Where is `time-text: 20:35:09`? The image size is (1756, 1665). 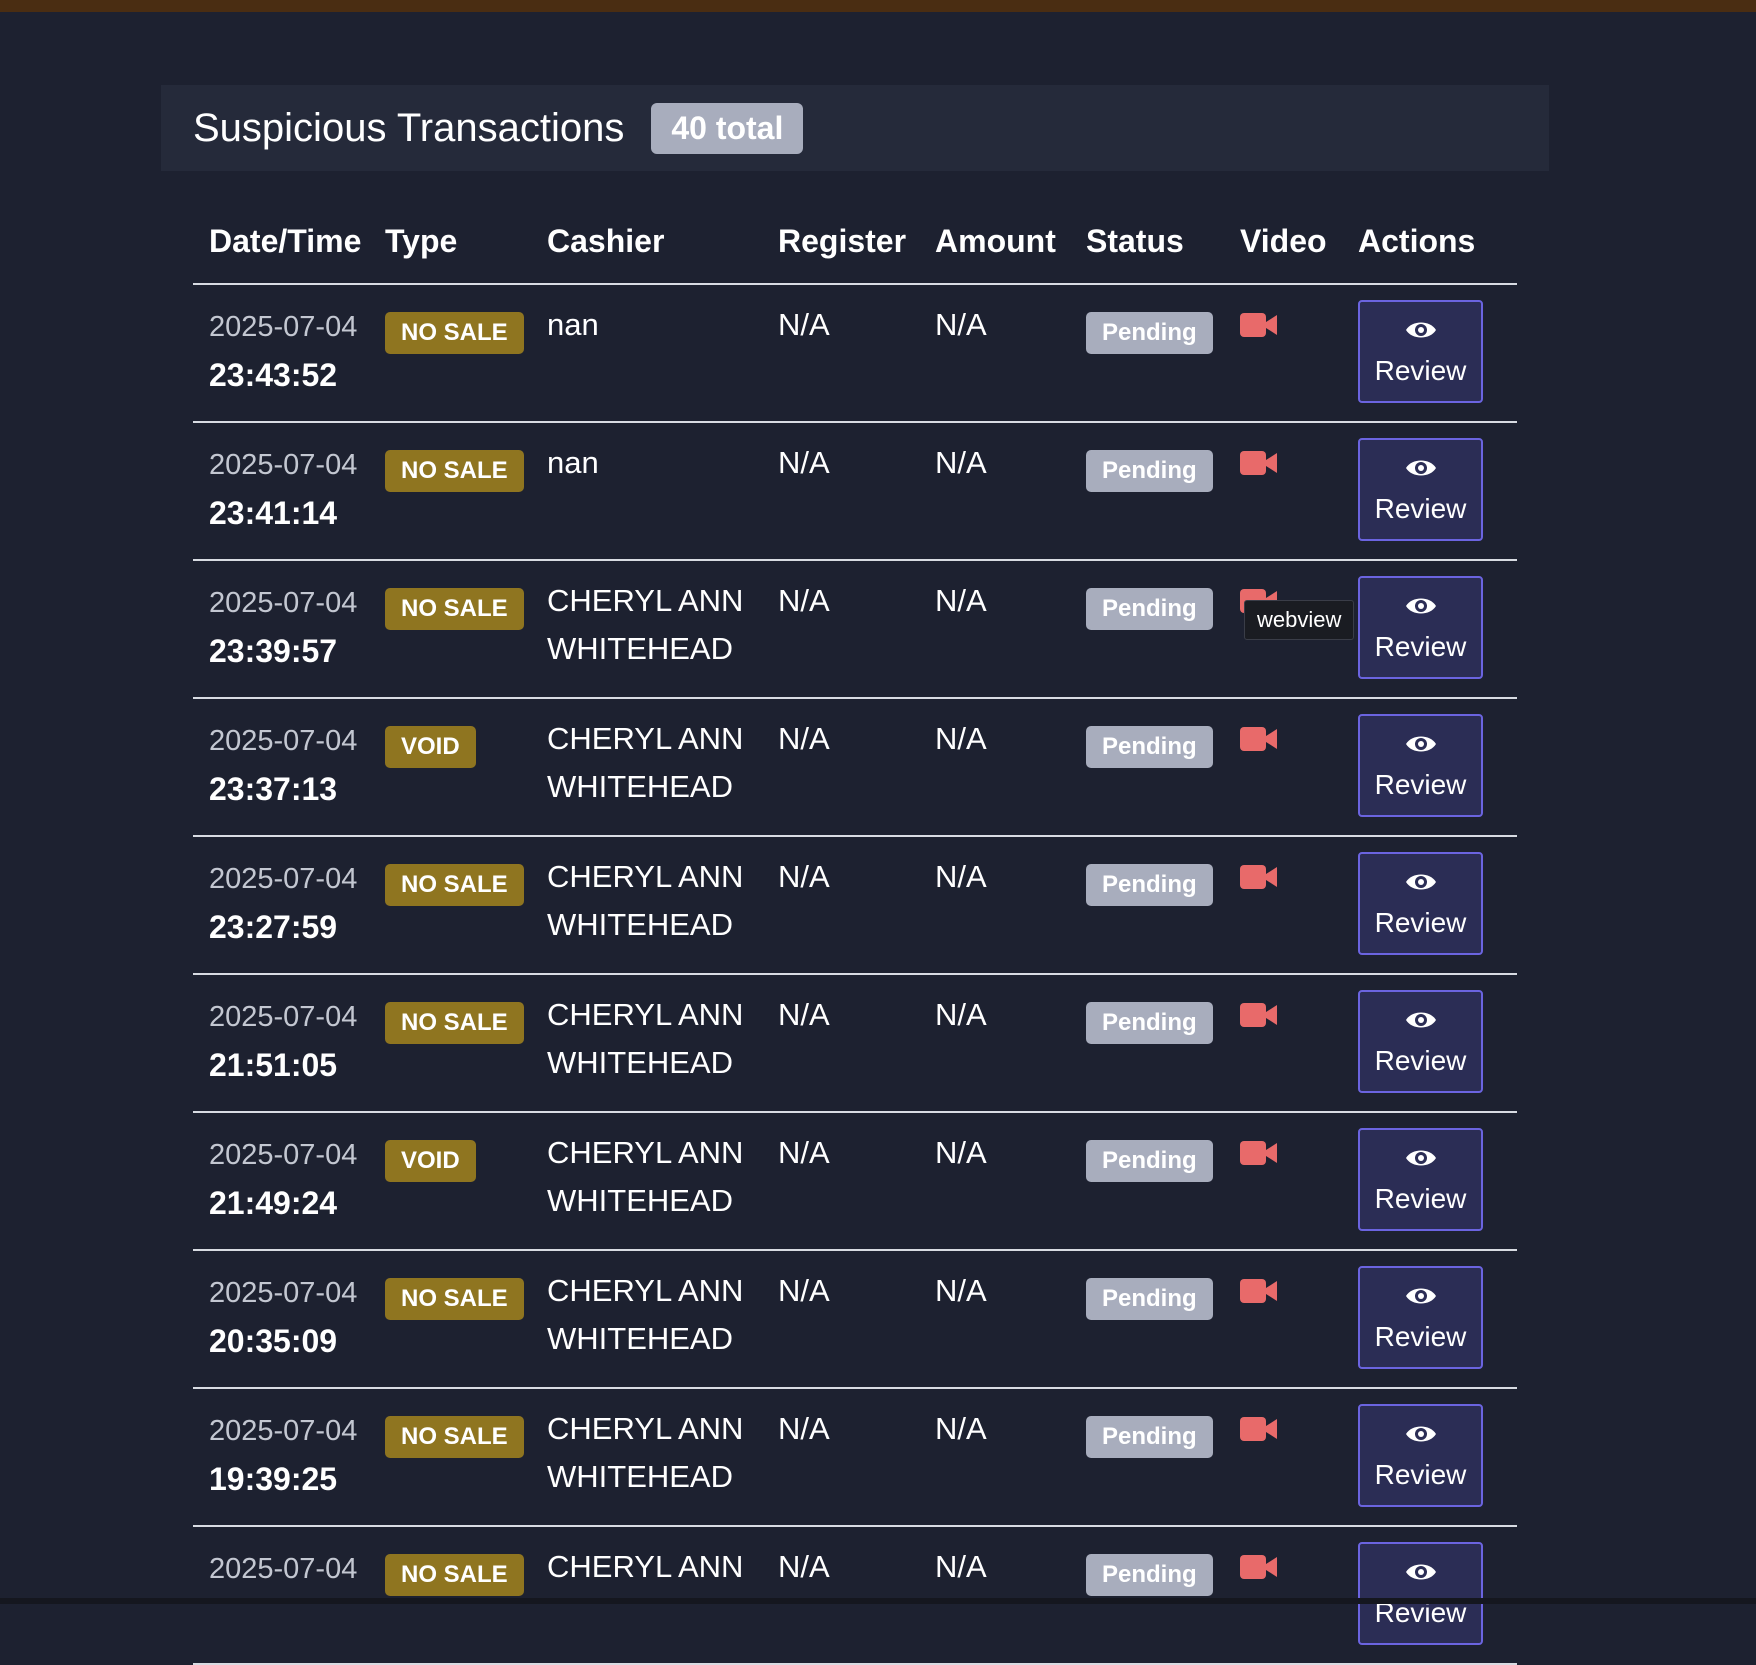
time-text: 20:35:09 is located at coordinates (273, 1341).